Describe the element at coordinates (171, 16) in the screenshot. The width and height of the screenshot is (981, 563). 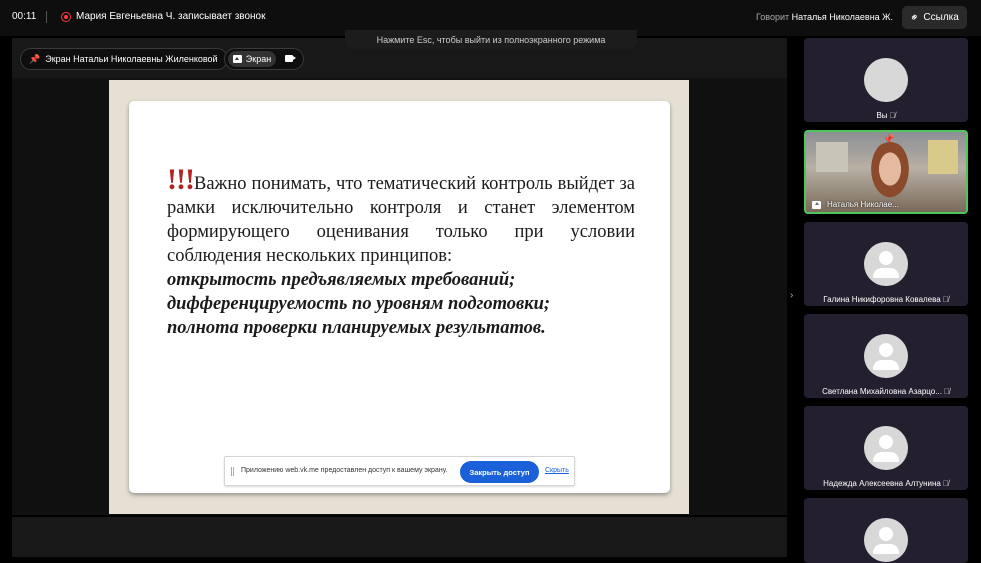
I see `recording-status: Мария Евгеньевна Ч. записывает звонок` at that location.